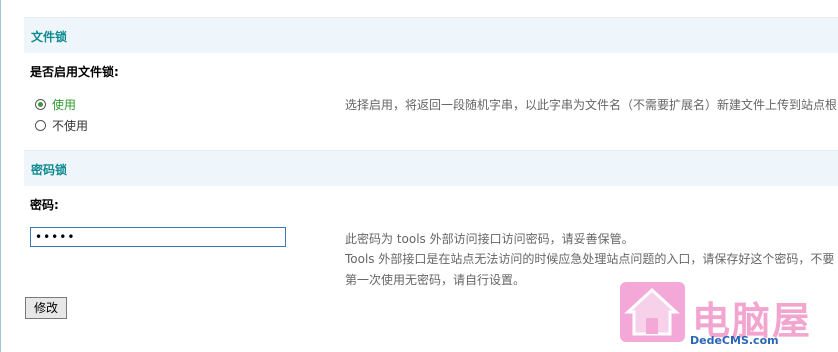 Image resolution: width=838 pixels, height=352 pixels. Describe the element at coordinates (44, 205) in the screenshot. I see `password-label: 密码:` at that location.